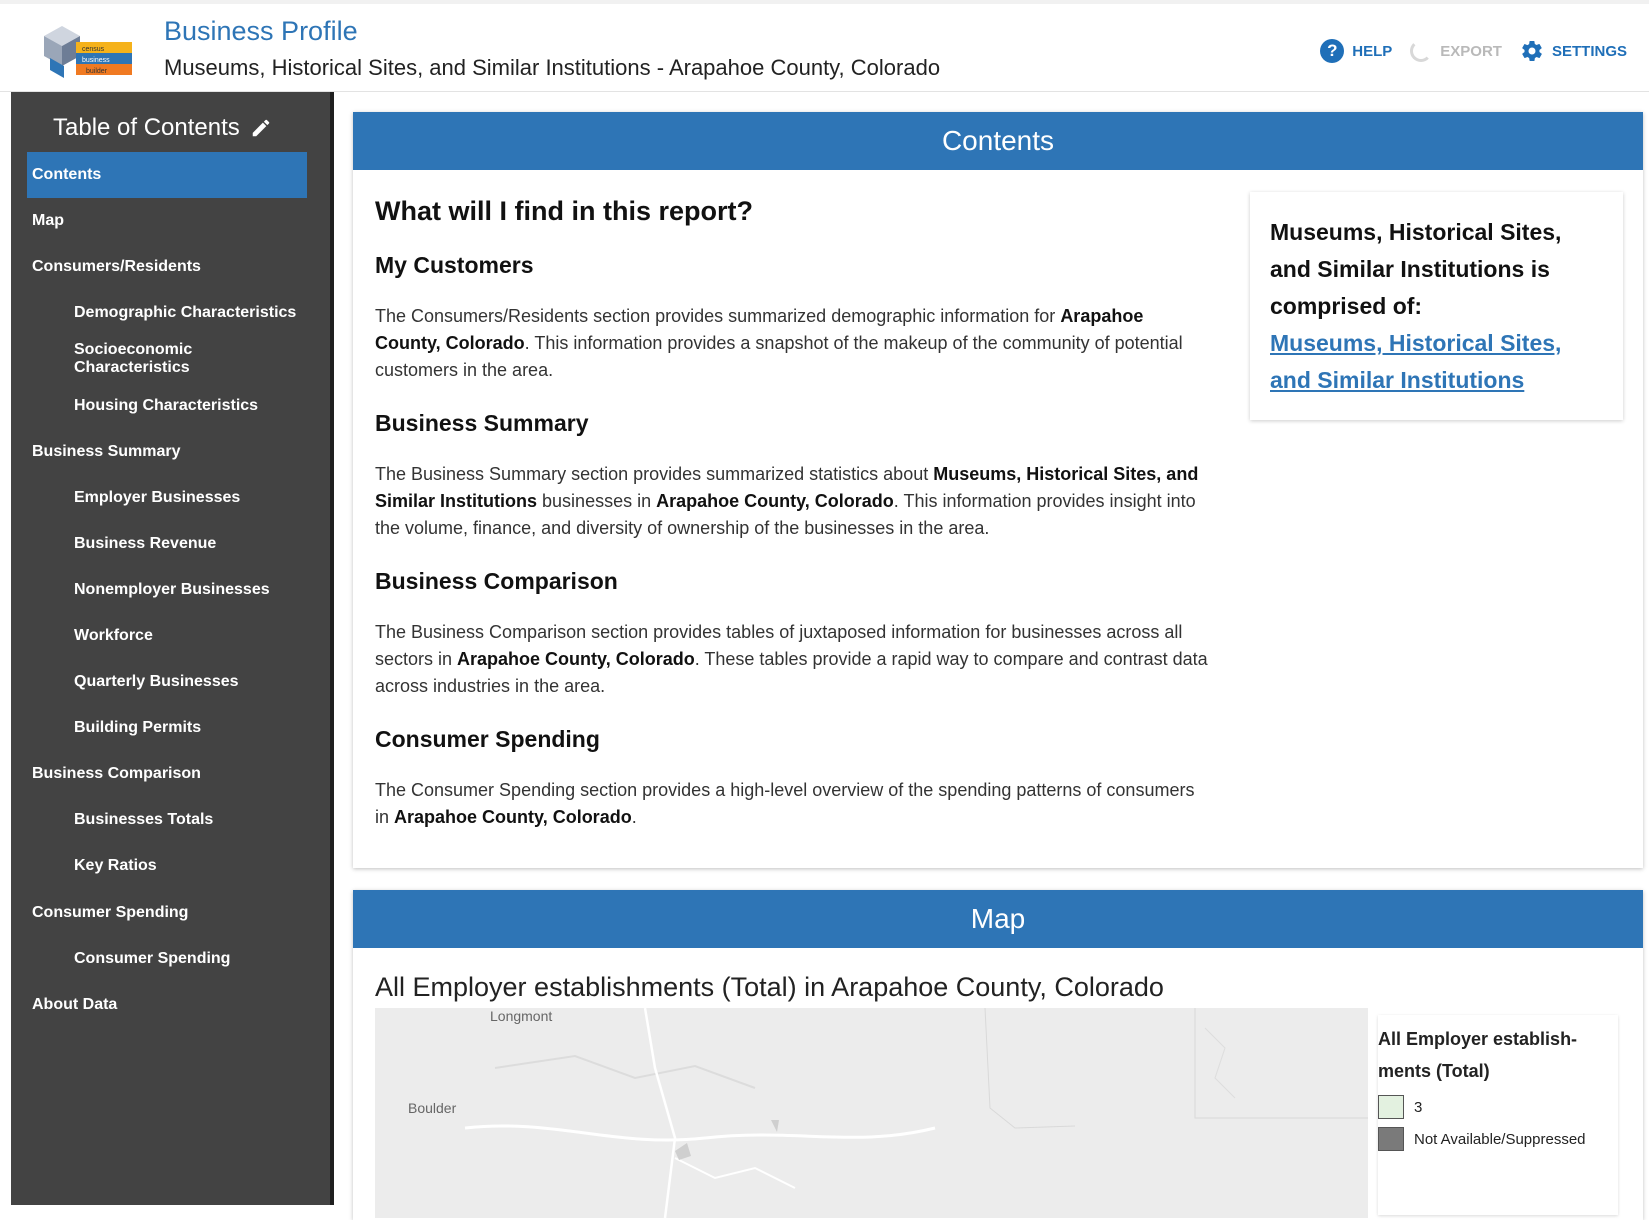 The width and height of the screenshot is (1649, 1220). Describe the element at coordinates (482, 423) in the screenshot. I see `section-title: Business Summary` at that location.